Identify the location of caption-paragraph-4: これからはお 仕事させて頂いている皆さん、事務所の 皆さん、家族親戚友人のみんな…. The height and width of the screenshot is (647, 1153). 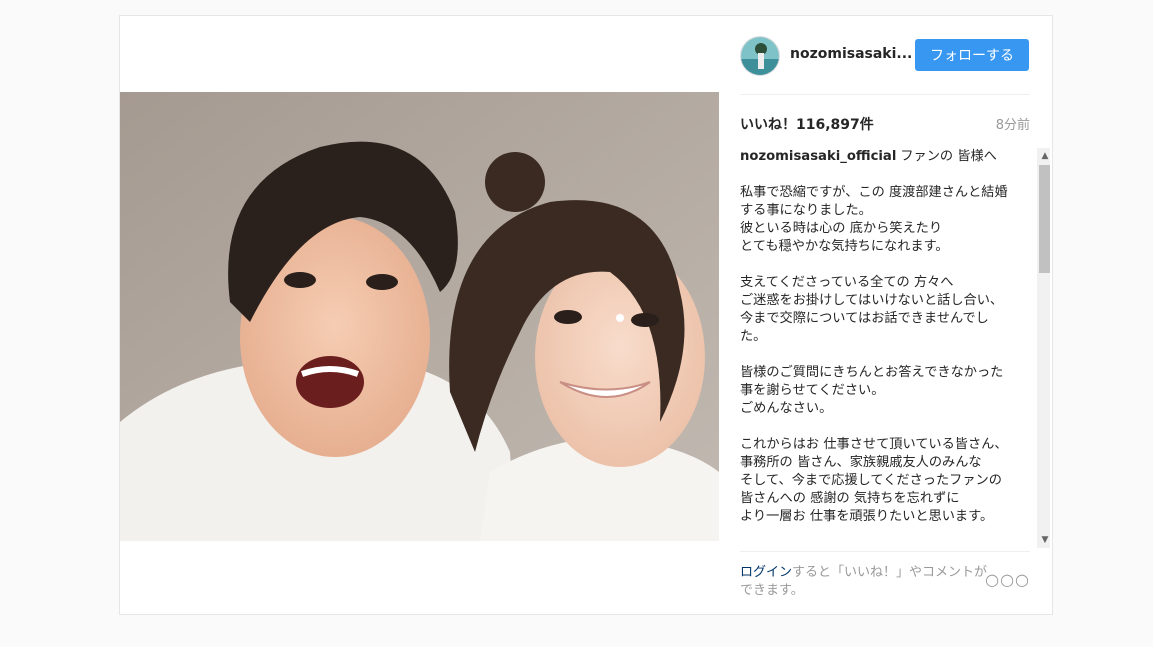
(874, 480).